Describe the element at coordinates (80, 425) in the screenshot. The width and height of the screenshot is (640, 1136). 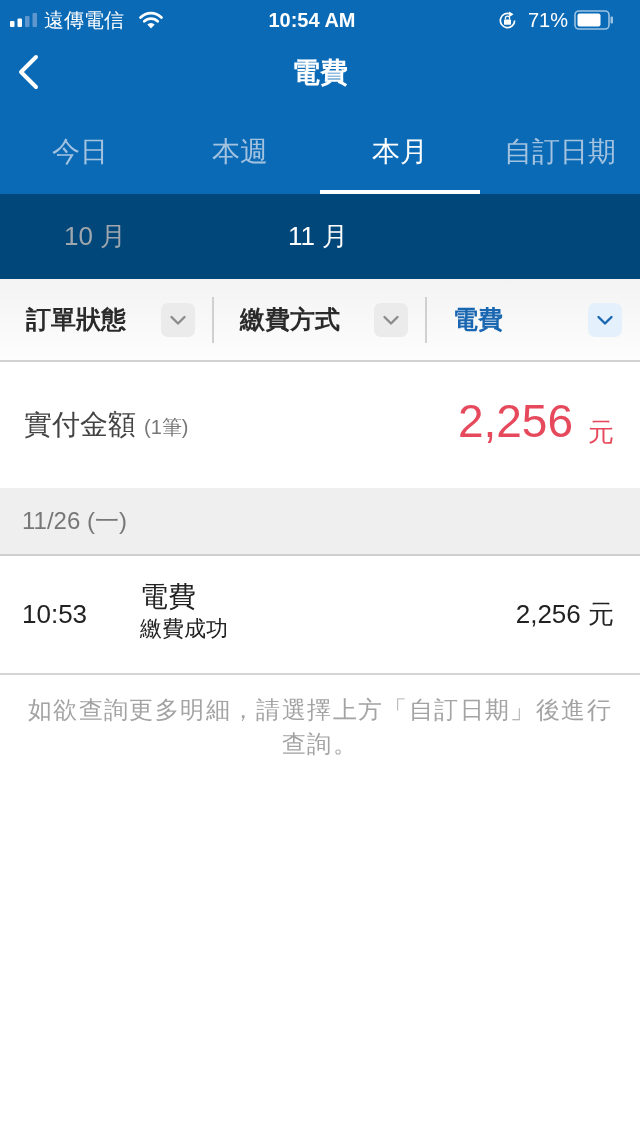
I see `summary-label: 實付金額` at that location.